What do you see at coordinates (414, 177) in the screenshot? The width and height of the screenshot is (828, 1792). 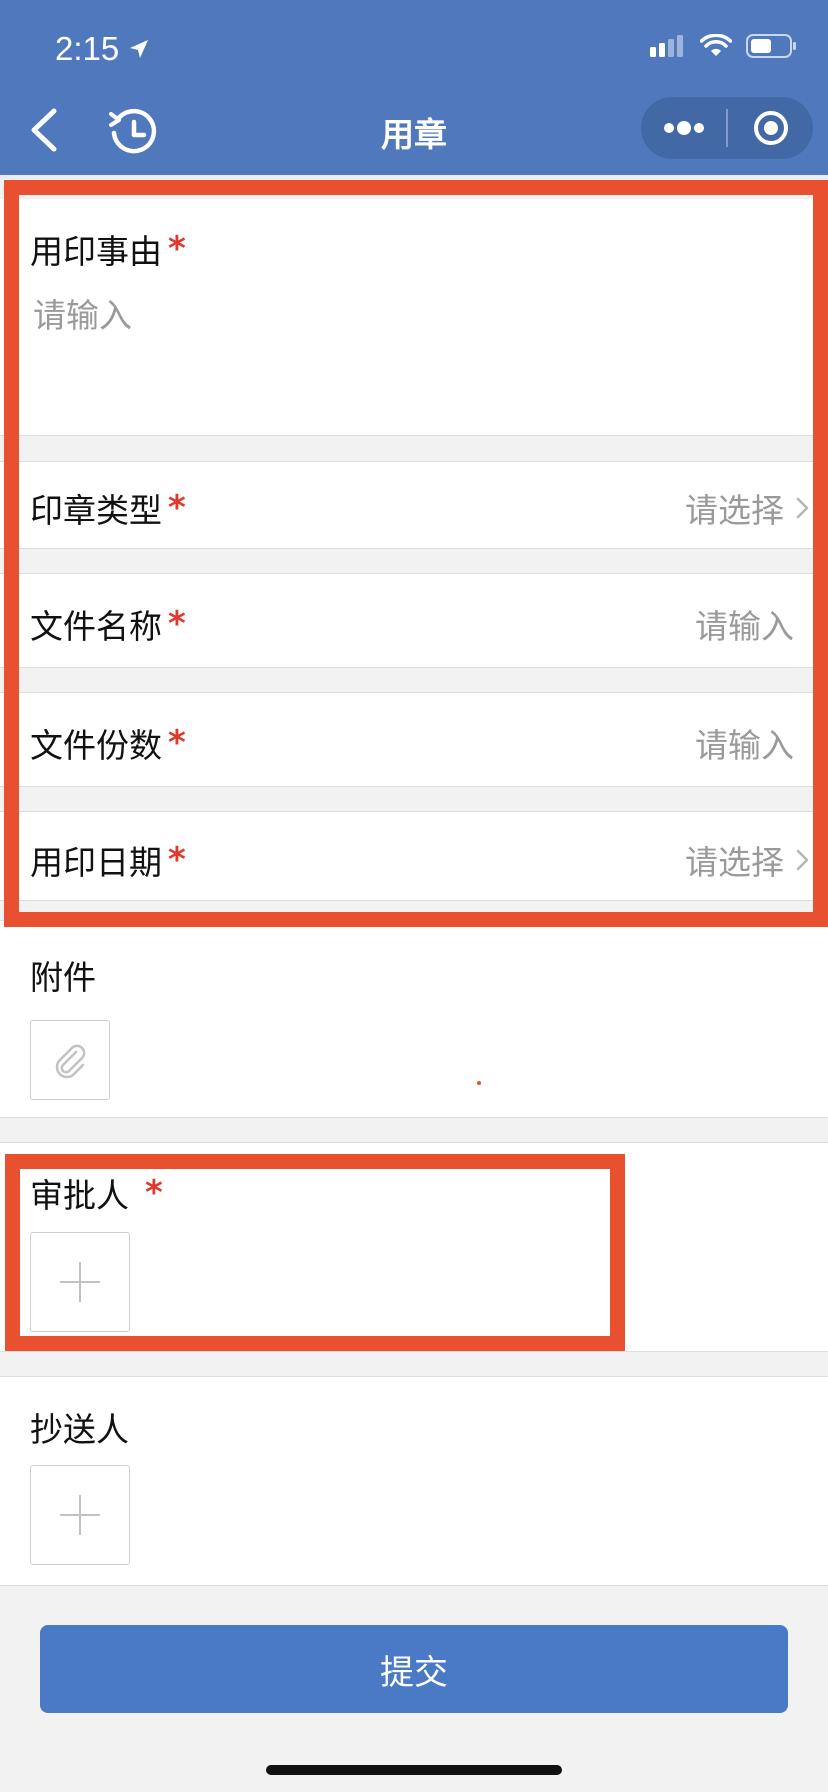 I see `header-divider` at bounding box center [414, 177].